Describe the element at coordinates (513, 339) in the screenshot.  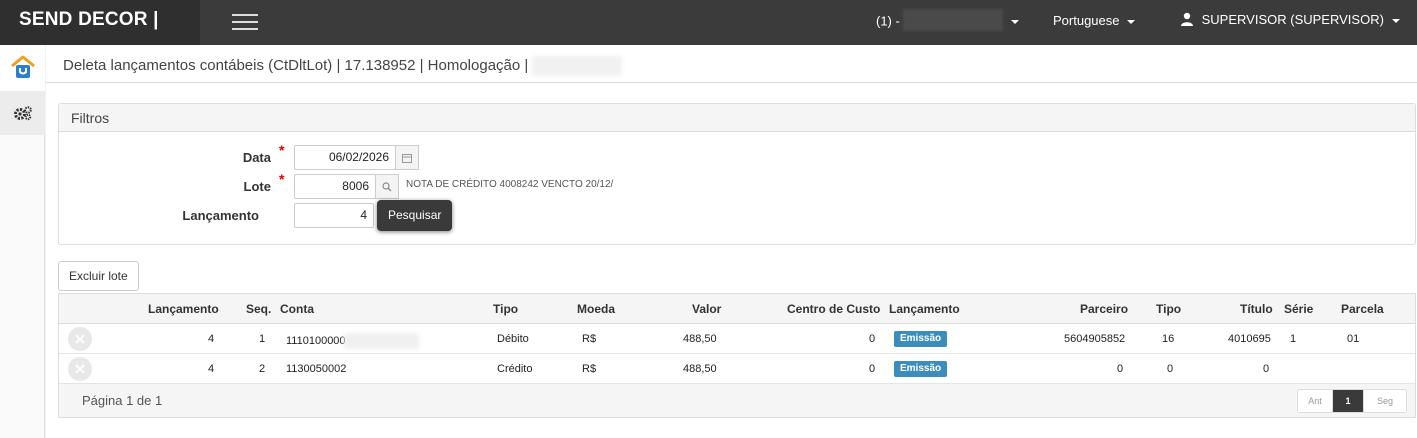
I see `cell-tipo: Débito` at that location.